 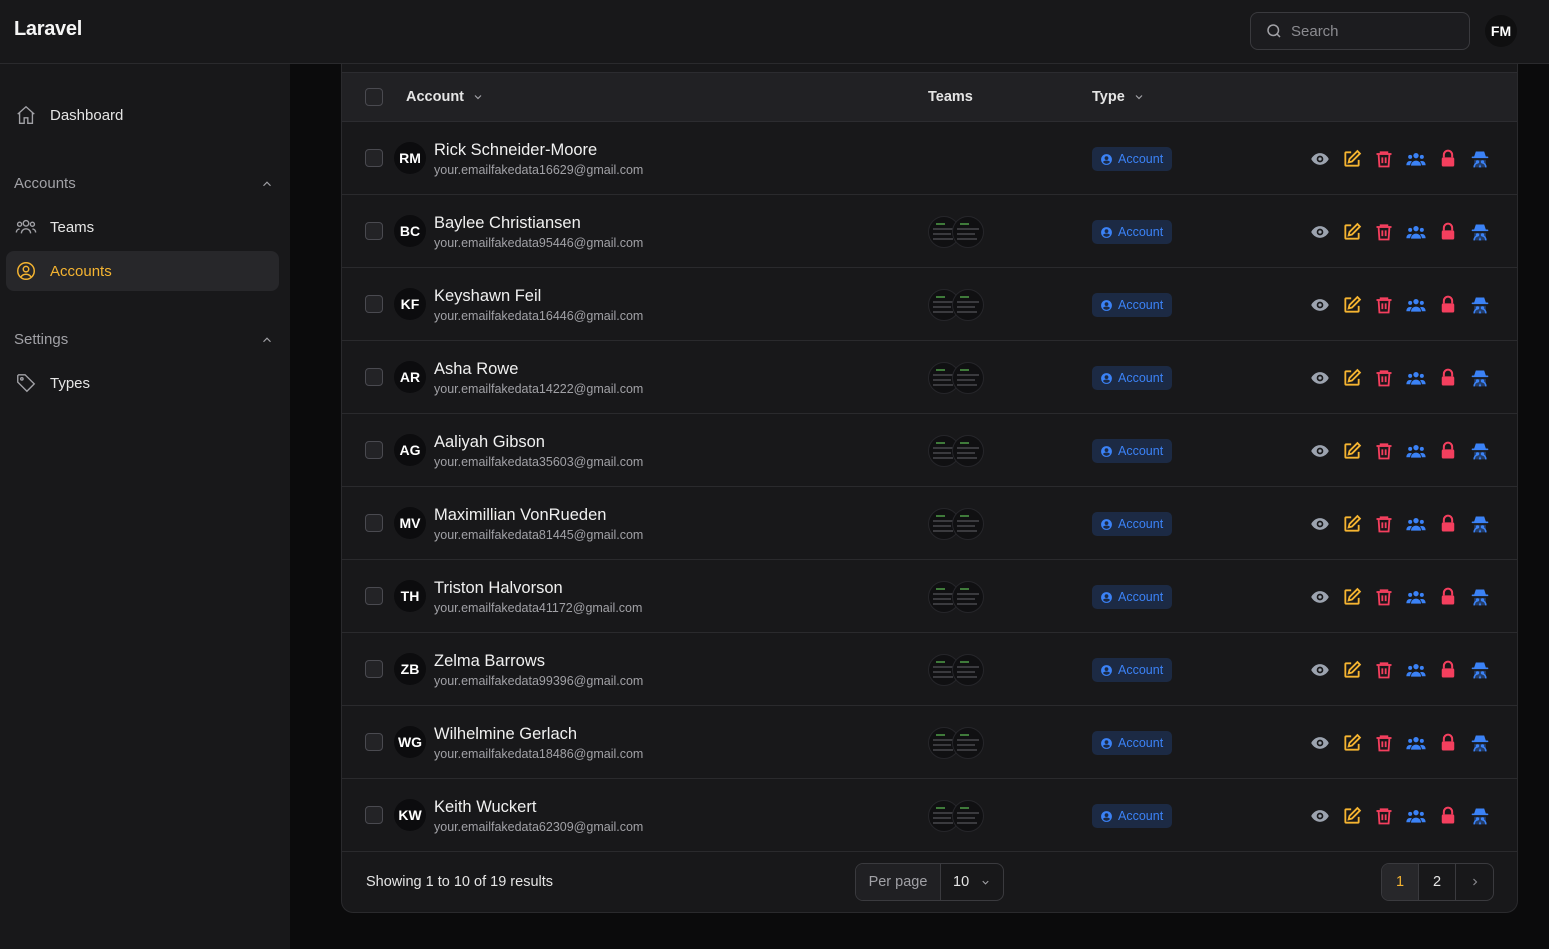 What do you see at coordinates (144, 183) in the screenshot?
I see `sidebar-group-accounts: Accounts` at bounding box center [144, 183].